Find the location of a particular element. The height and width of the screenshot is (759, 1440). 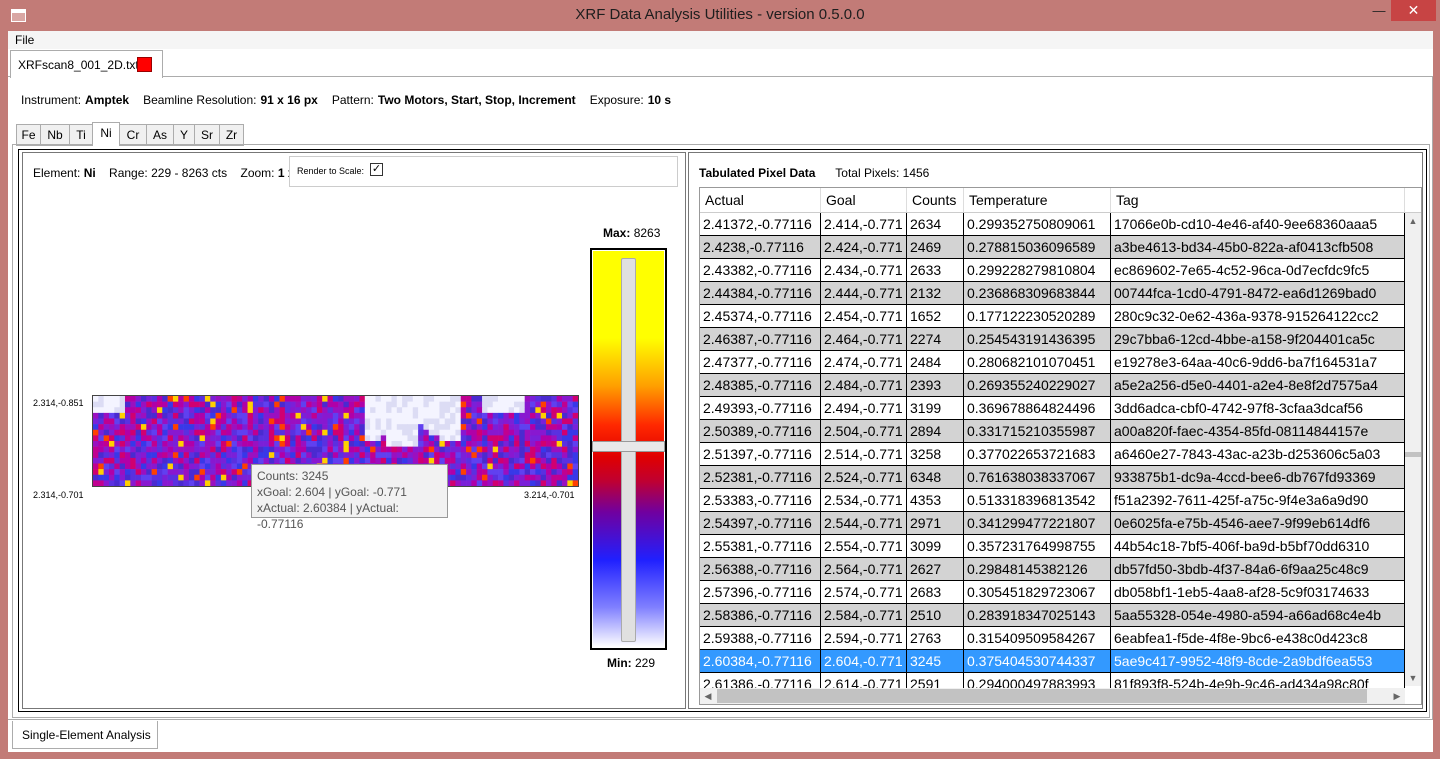

tab-cr: Cr is located at coordinates (133, 135).